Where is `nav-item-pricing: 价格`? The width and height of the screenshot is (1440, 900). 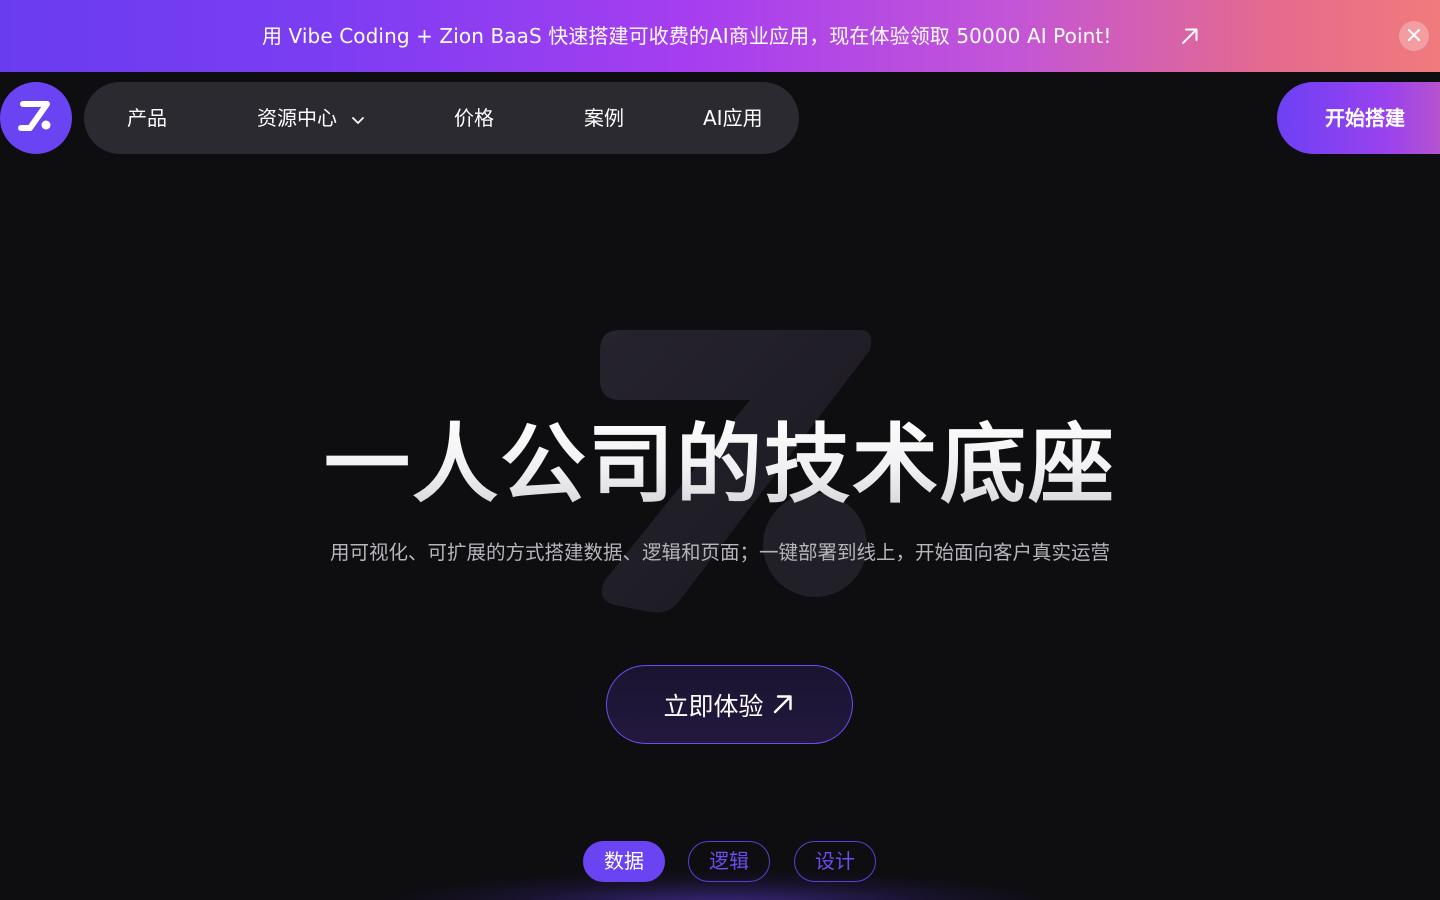
nav-item-pricing: 价格 is located at coordinates (474, 118).